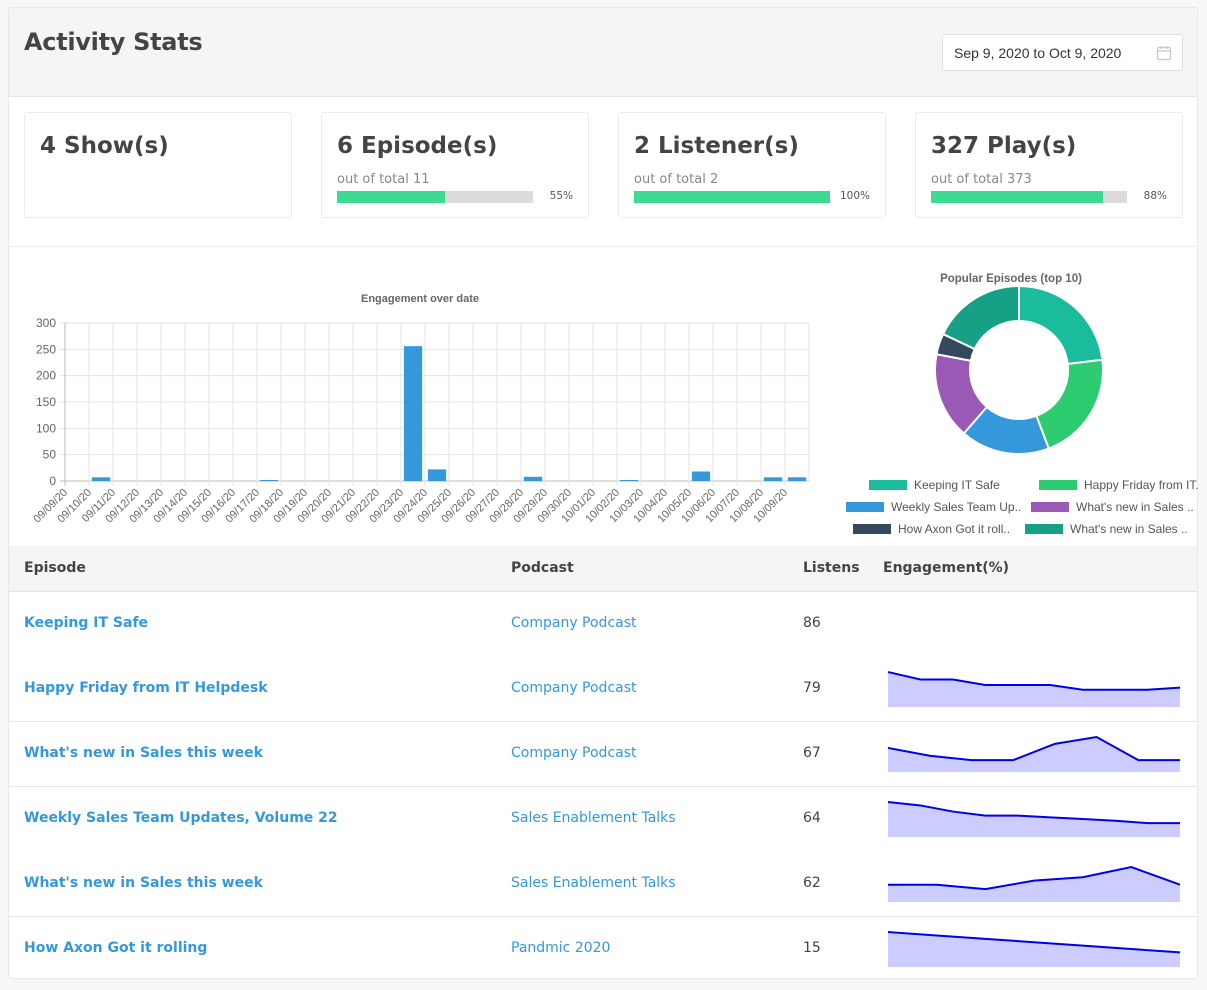  I want to click on y-tick-label: 150, so click(46, 402).